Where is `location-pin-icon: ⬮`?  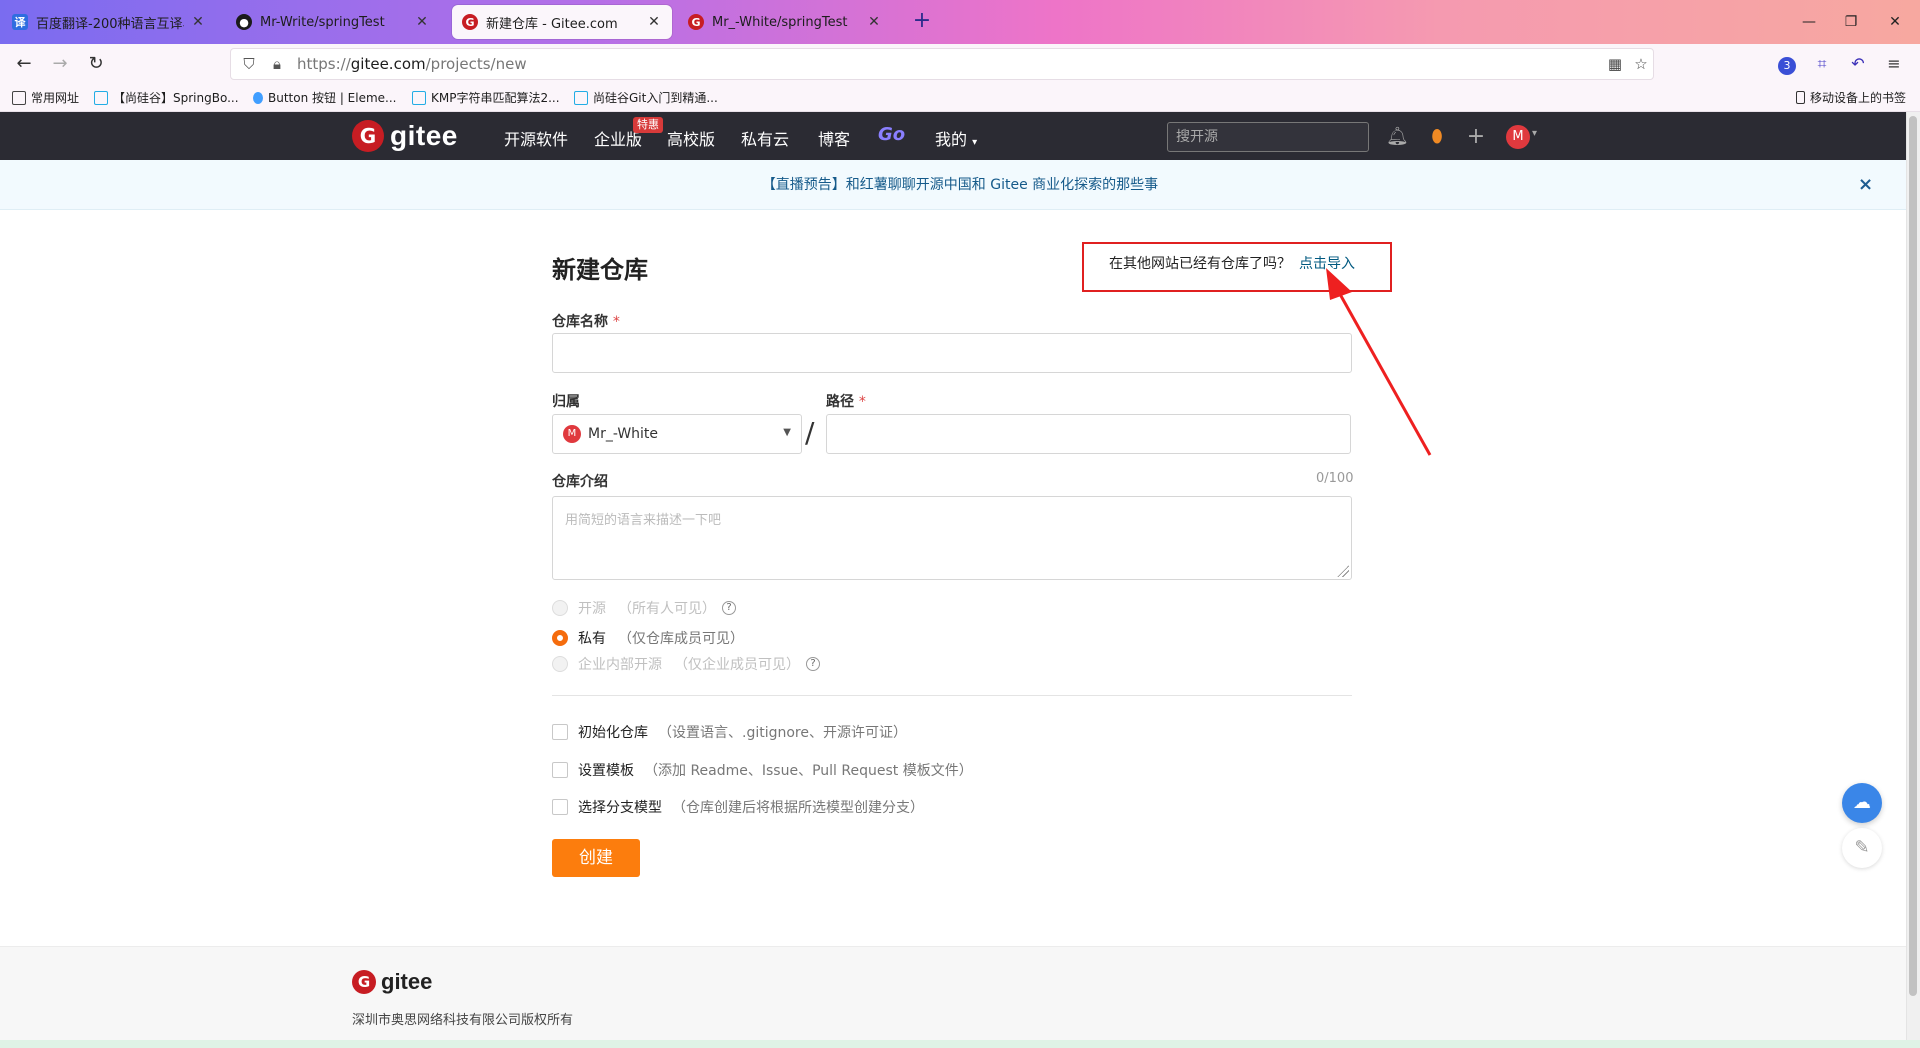 location-pin-icon: ⬮ is located at coordinates (1437, 137).